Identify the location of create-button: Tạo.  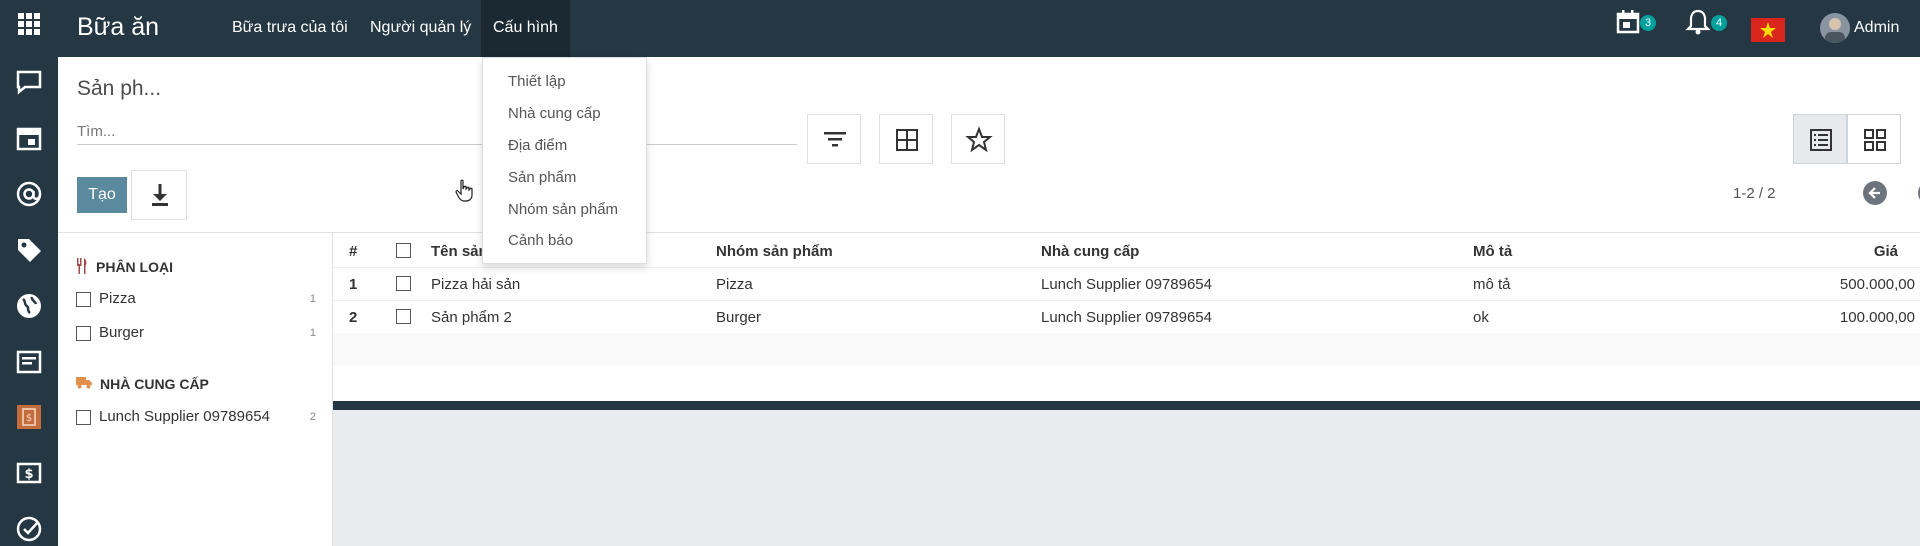
(102, 195).